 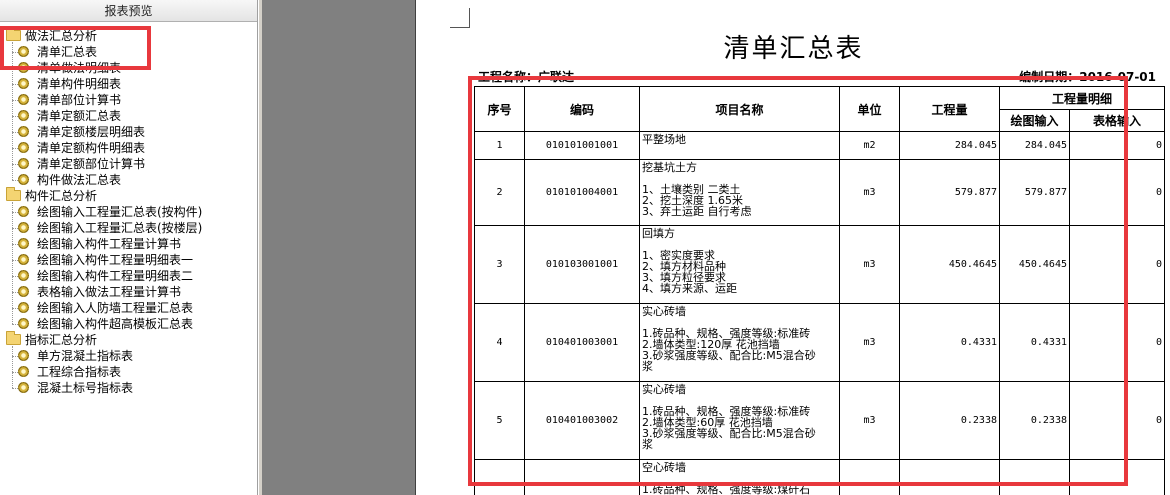 I want to click on tree-item: 绘图输入工程量汇总表(按楼层), so click(x=110, y=228).